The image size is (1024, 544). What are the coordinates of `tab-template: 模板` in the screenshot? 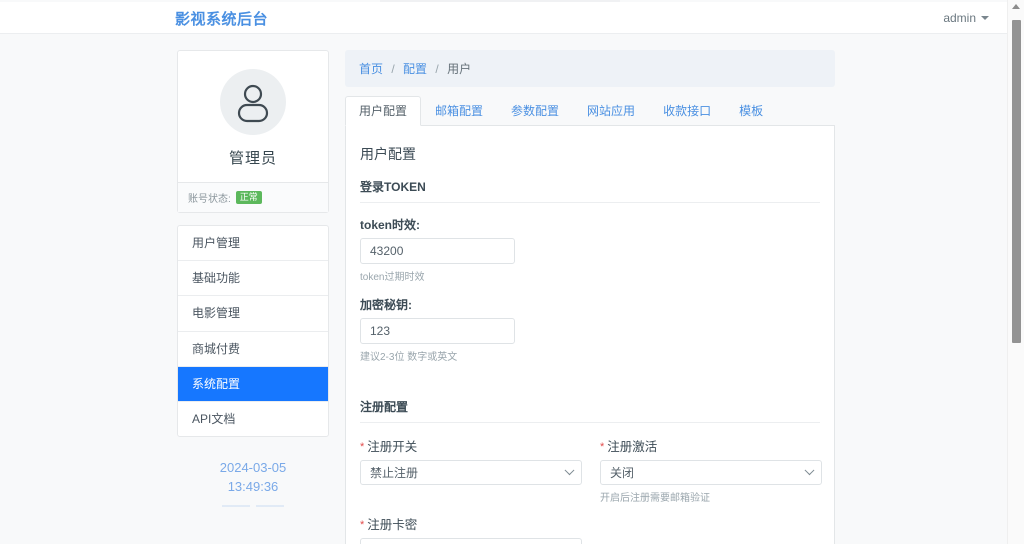 It's located at (751, 111).